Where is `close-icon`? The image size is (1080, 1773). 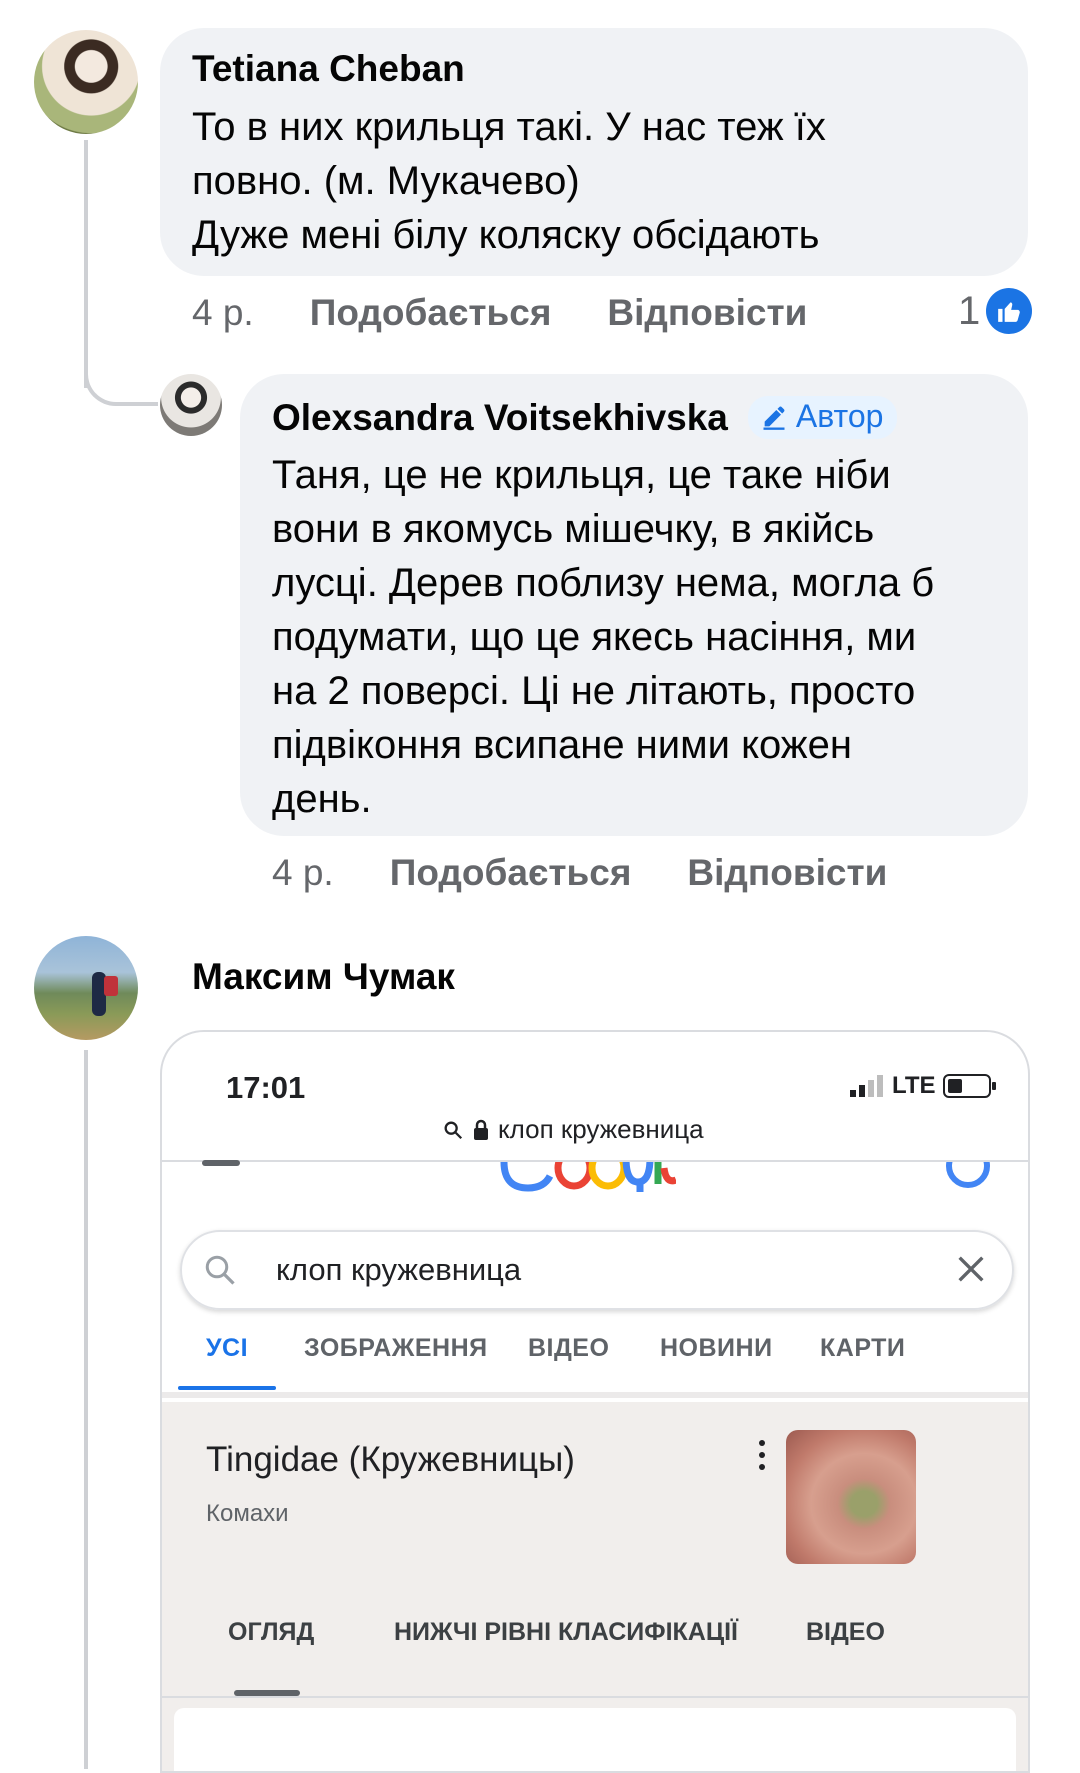
close-icon is located at coordinates (971, 1269).